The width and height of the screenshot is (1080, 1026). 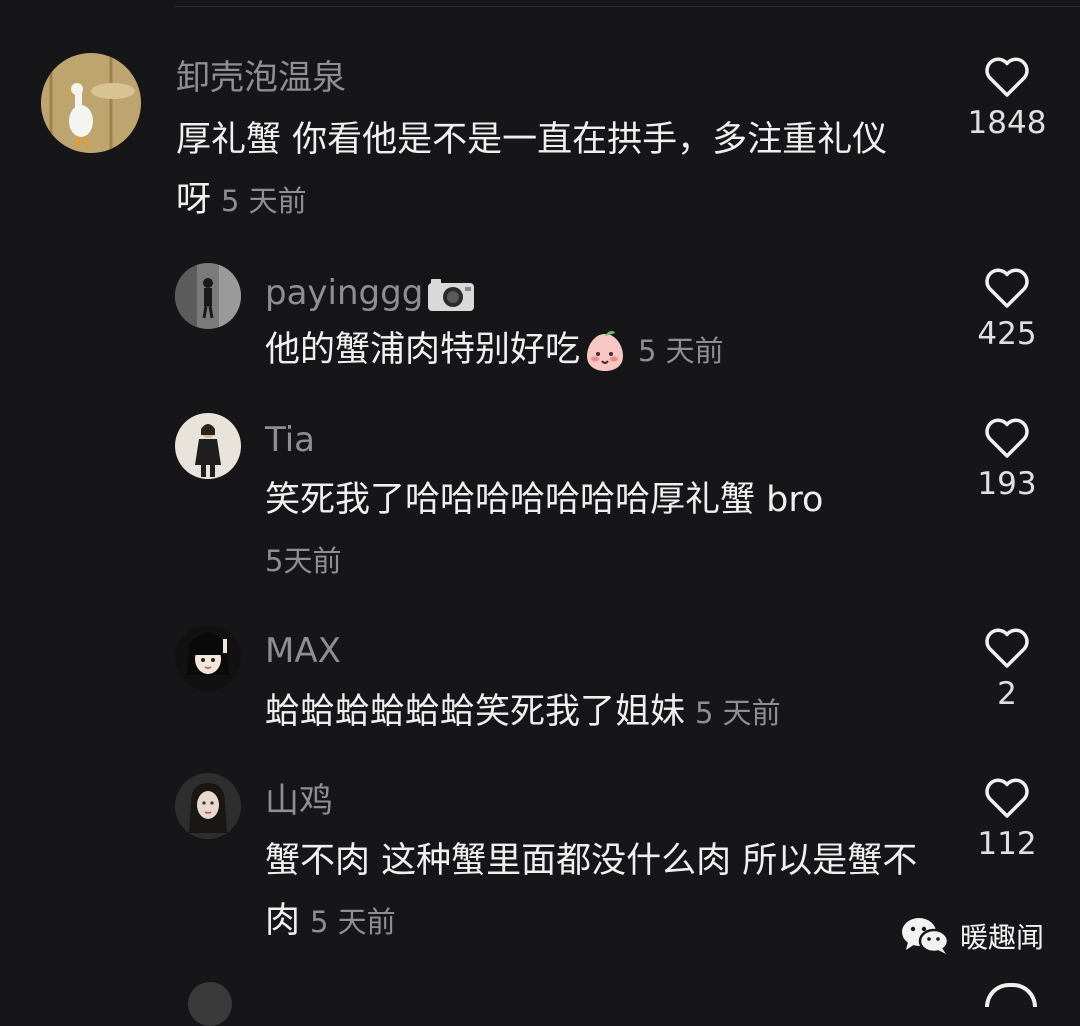 I want to click on goose-avatar-image, so click(x=91, y=103).